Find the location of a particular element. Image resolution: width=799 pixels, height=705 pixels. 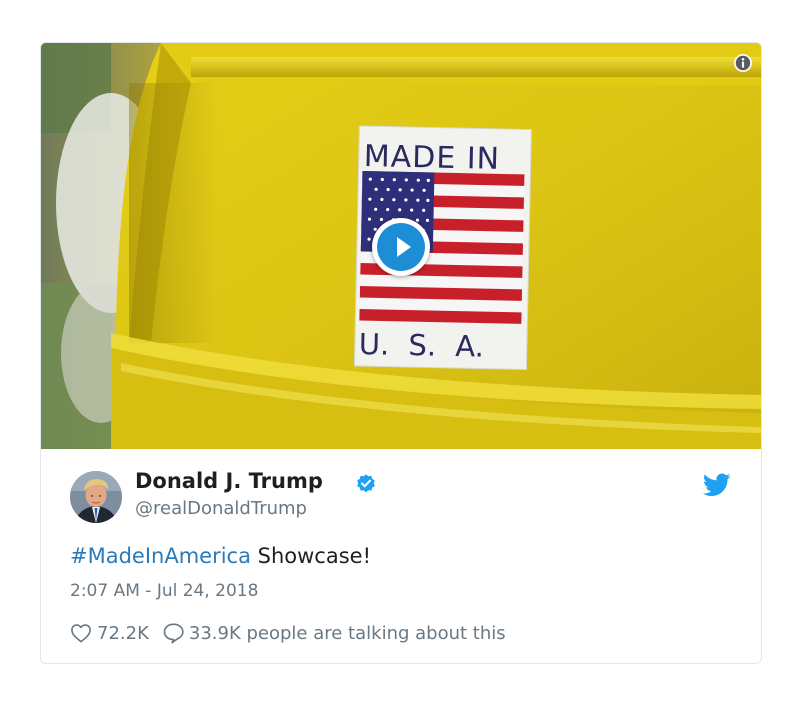

tweet-timestamp: 2:07 AM - Jul 24, 2018 is located at coordinates (164, 591).